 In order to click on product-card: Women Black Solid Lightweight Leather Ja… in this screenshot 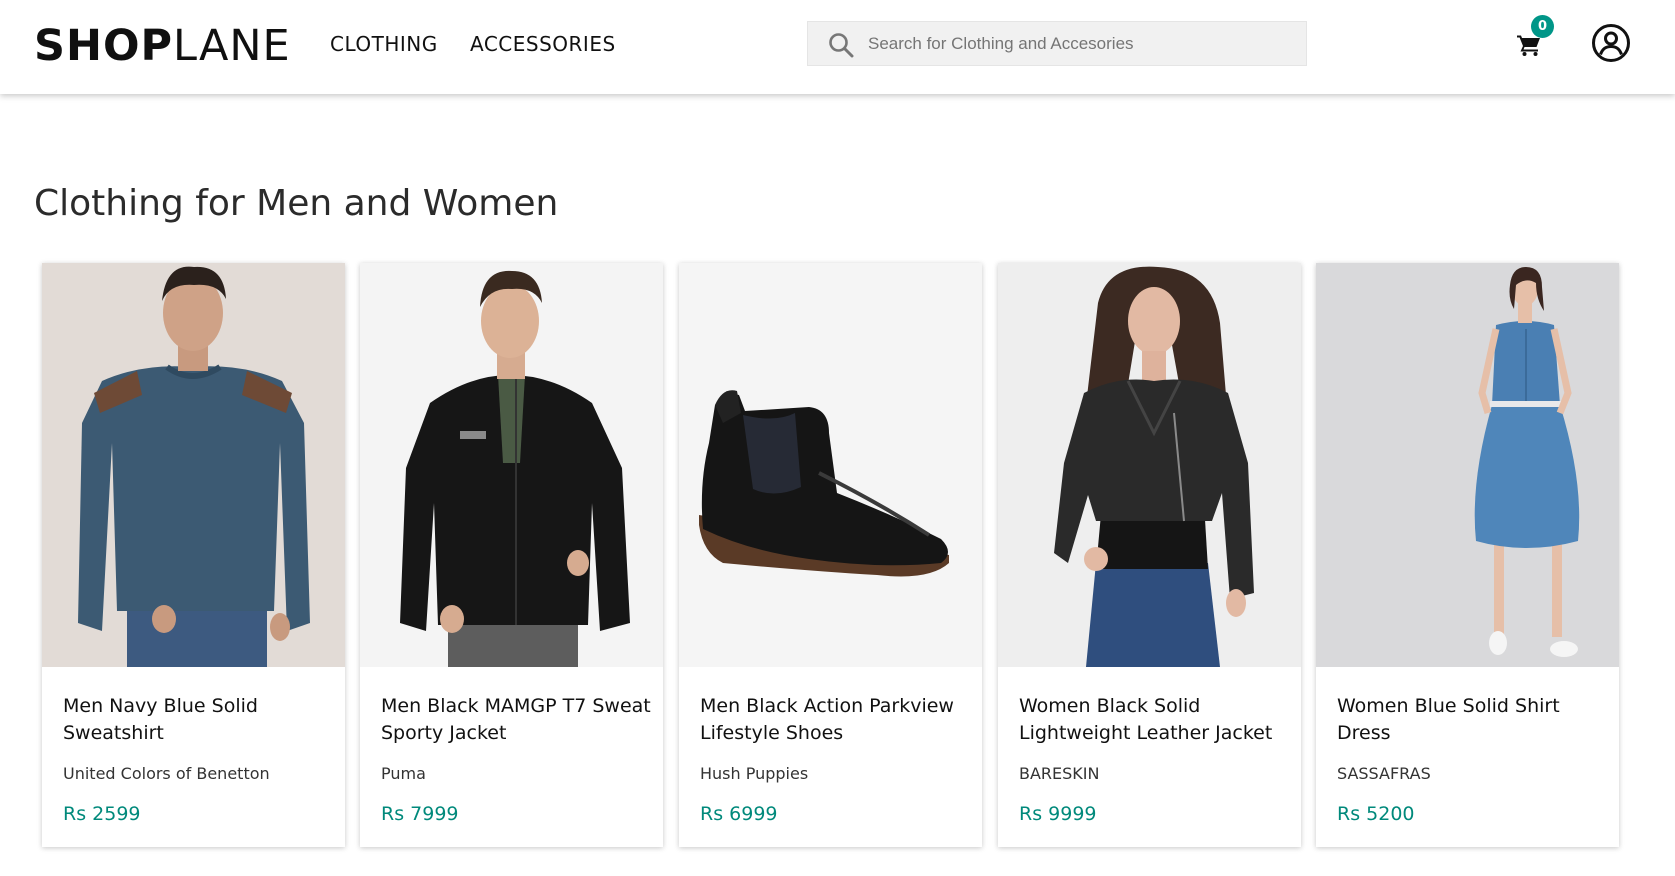, I will do `click(1149, 555)`.